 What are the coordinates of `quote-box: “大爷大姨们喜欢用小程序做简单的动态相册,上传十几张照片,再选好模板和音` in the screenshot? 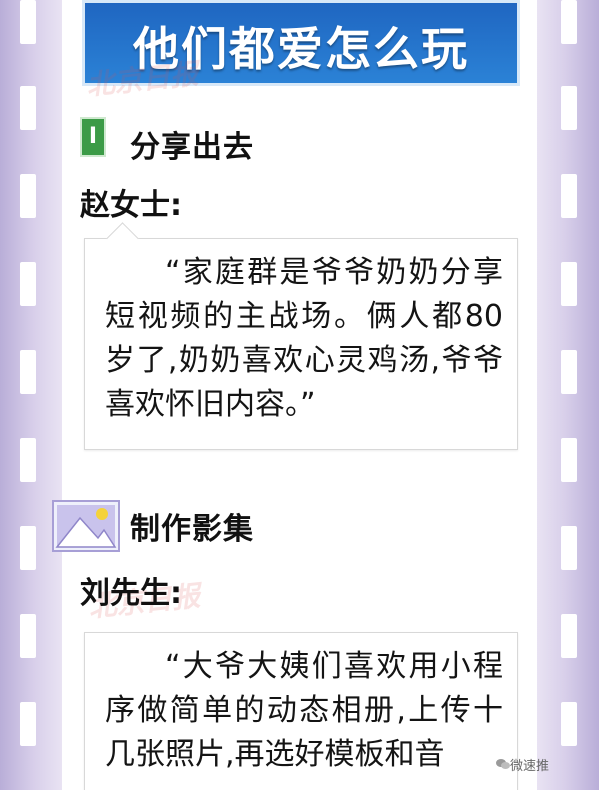 It's located at (301, 711).